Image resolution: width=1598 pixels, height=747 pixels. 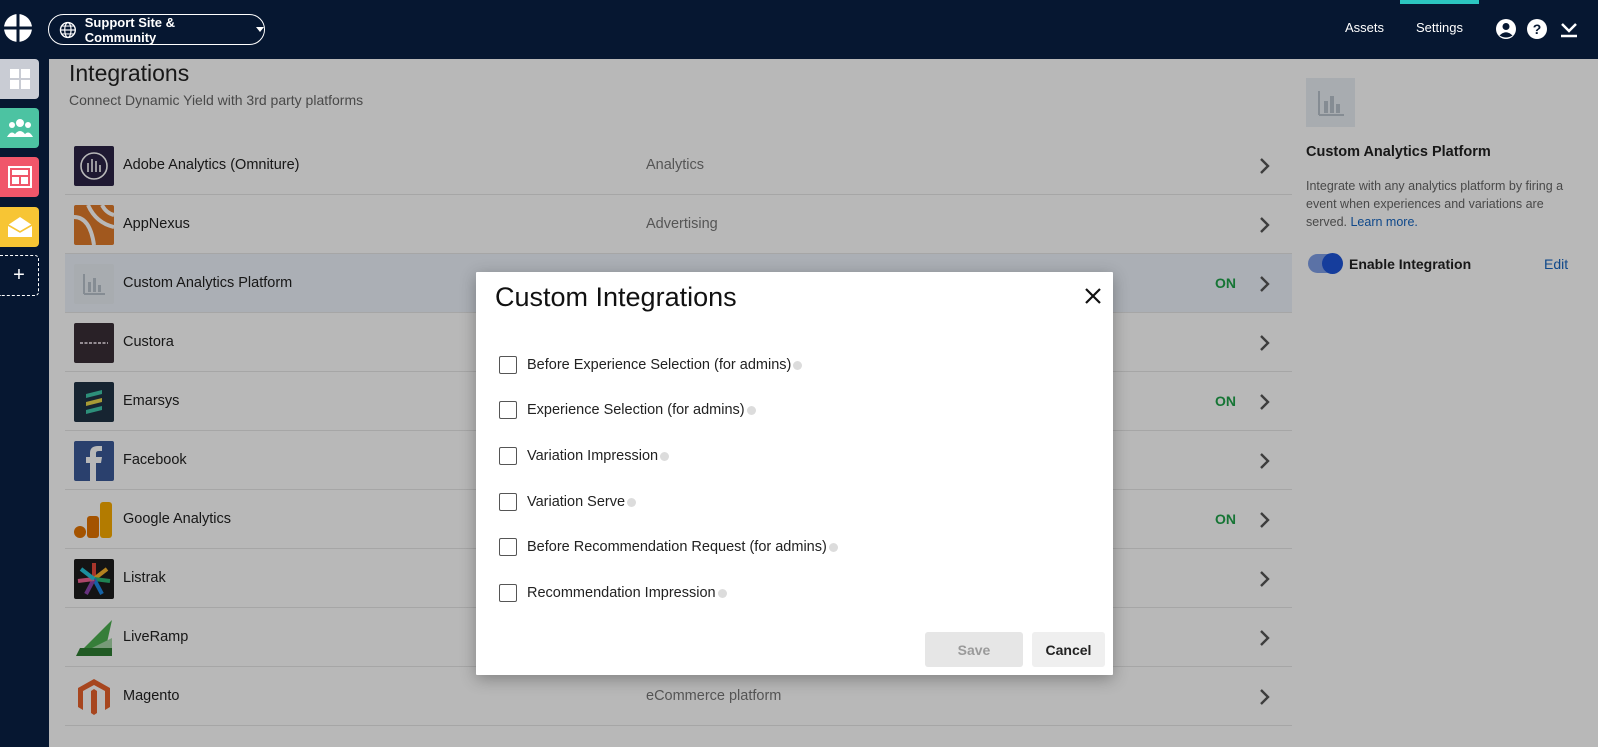 I want to click on nav-assets: Assets, so click(x=1364, y=27).